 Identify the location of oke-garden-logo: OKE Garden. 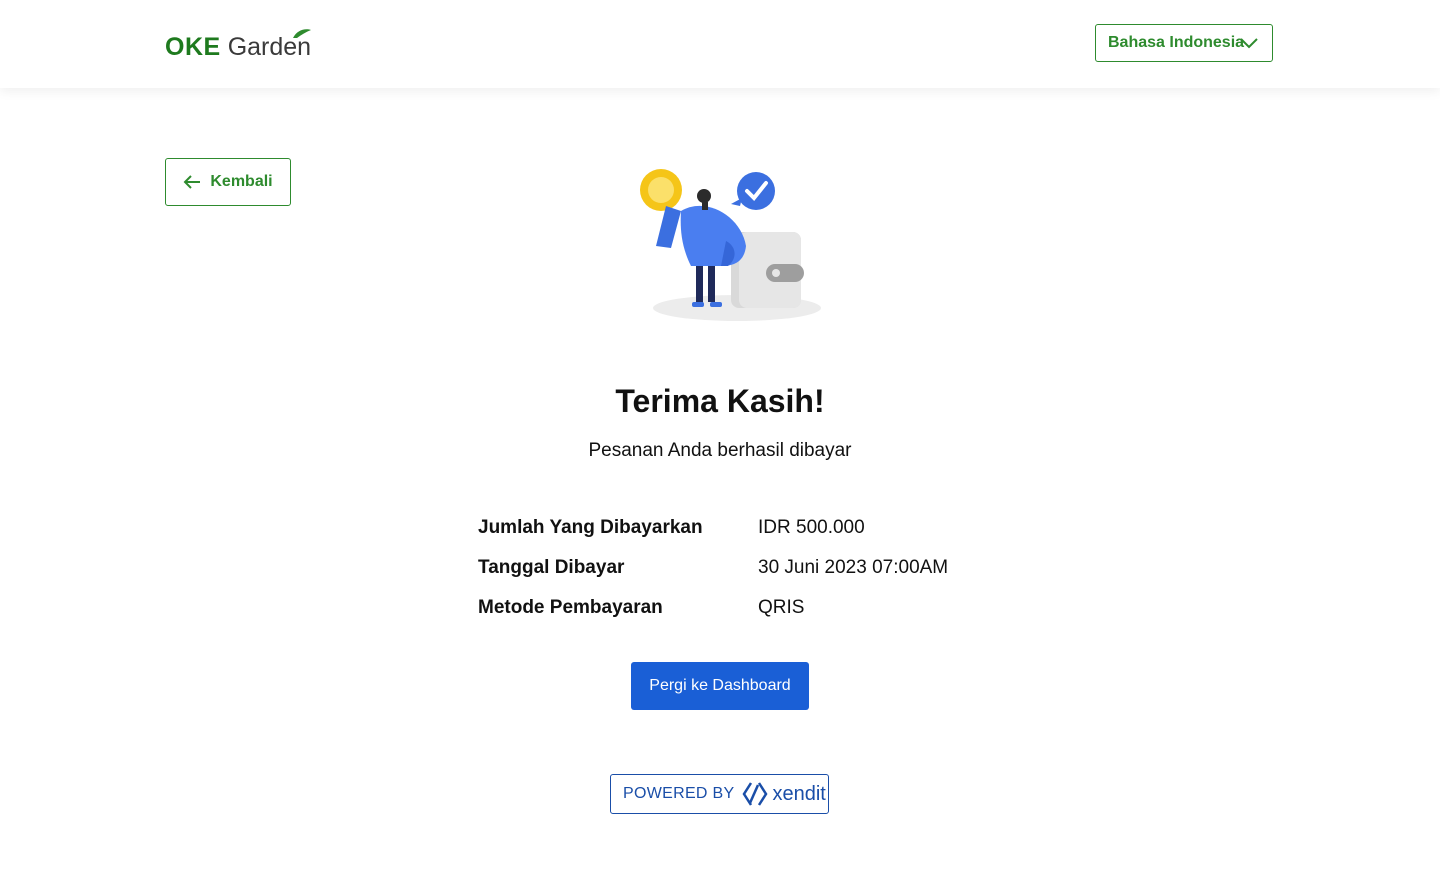
(238, 45).